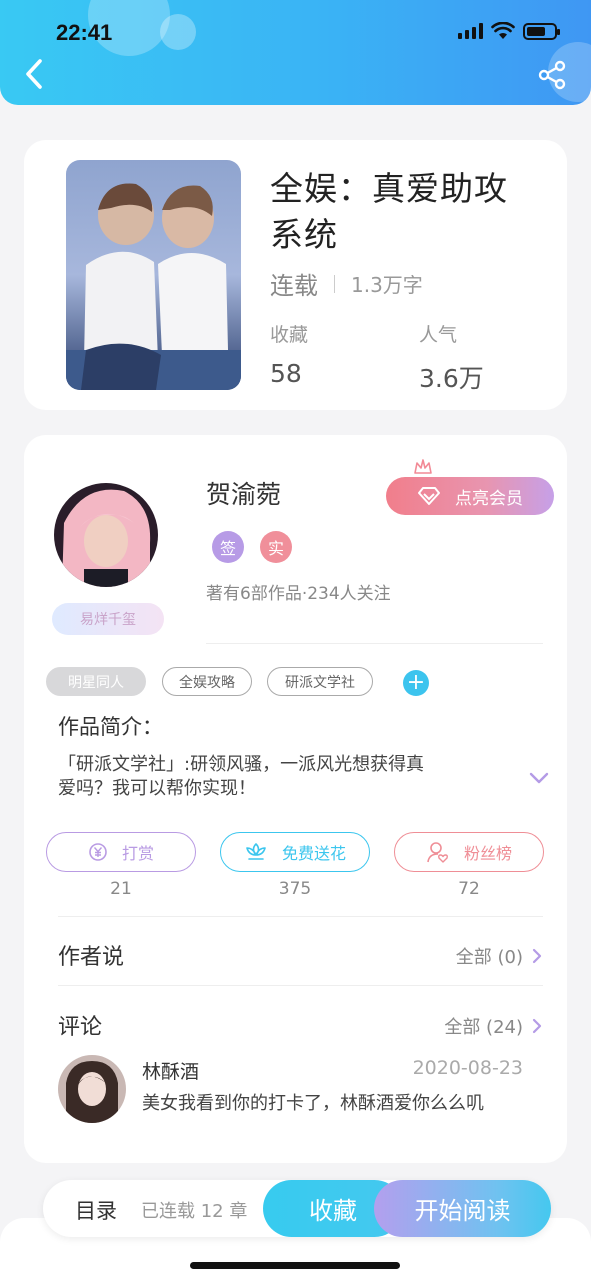  I want to click on vip-label: 点亮会员, so click(489, 498).